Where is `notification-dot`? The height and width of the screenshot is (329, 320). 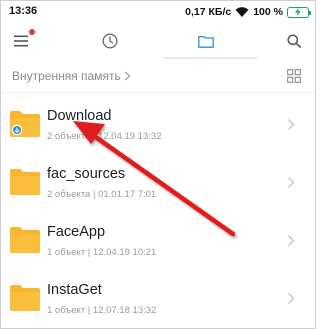
notification-dot is located at coordinates (32, 32).